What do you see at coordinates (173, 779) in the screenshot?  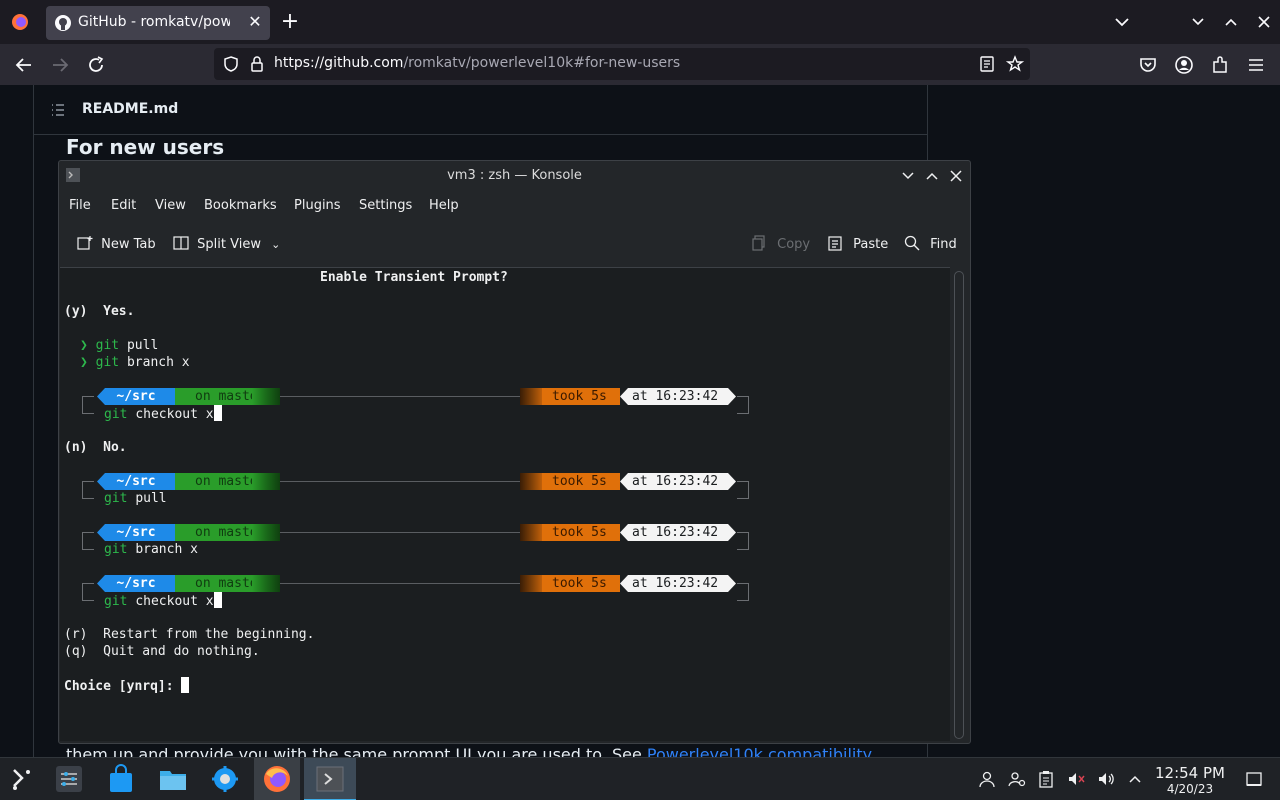 I see `file-manager-icon` at bounding box center [173, 779].